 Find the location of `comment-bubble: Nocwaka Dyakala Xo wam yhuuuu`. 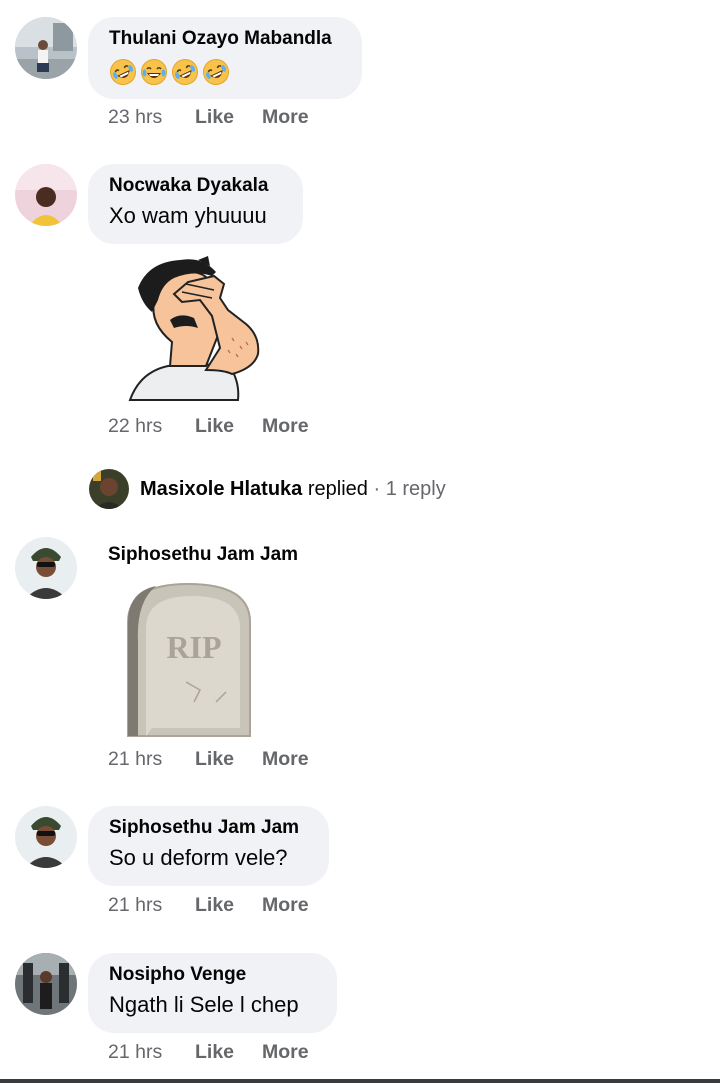

comment-bubble: Nocwaka Dyakala Xo wam yhuuuu is located at coordinates (195, 204).